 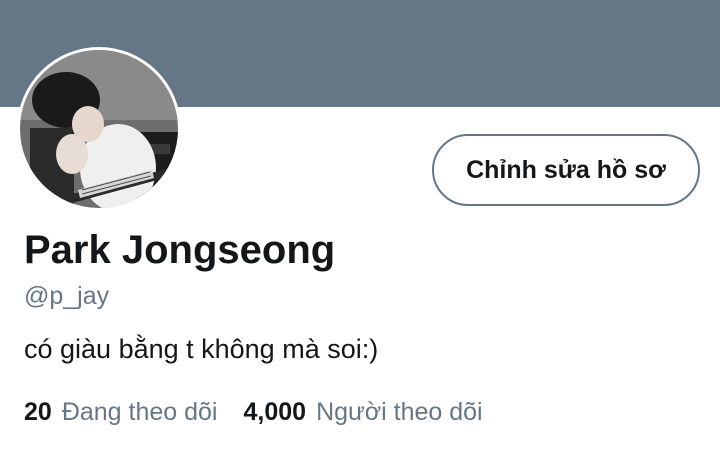 What do you see at coordinates (67, 296) in the screenshot?
I see `username-handle: @p_jay` at bounding box center [67, 296].